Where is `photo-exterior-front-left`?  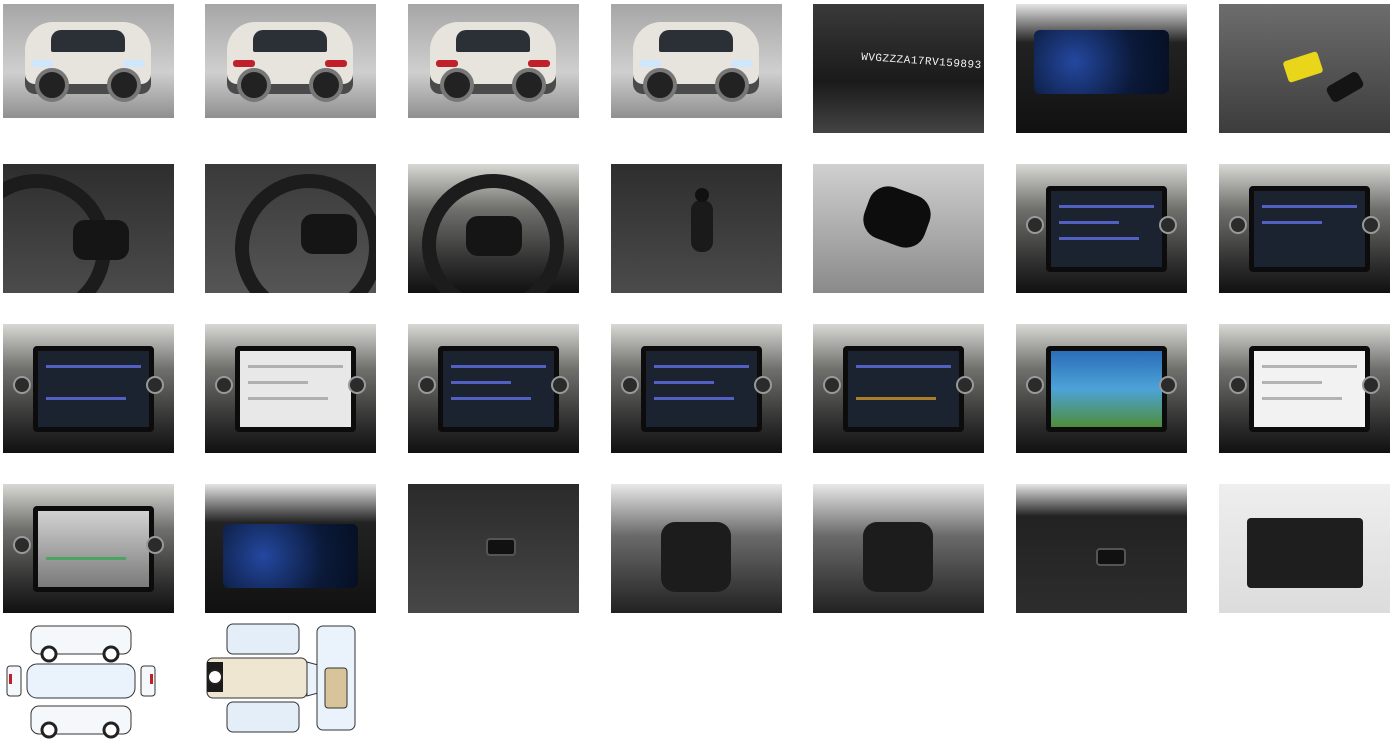 photo-exterior-front-left is located at coordinates (88, 61).